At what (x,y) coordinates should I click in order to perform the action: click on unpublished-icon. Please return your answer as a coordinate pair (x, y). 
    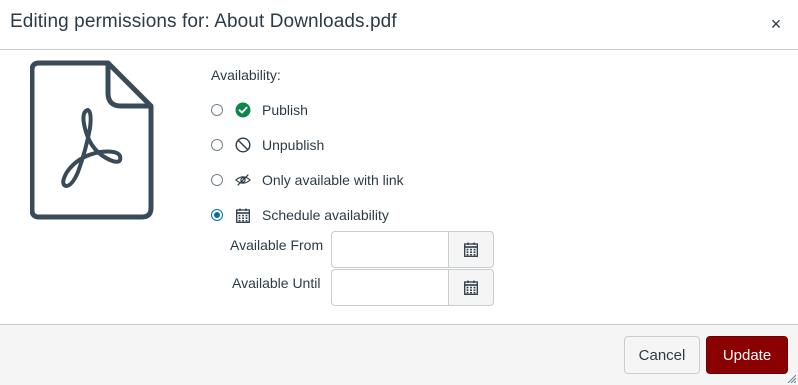
    Looking at the image, I should click on (243, 145).